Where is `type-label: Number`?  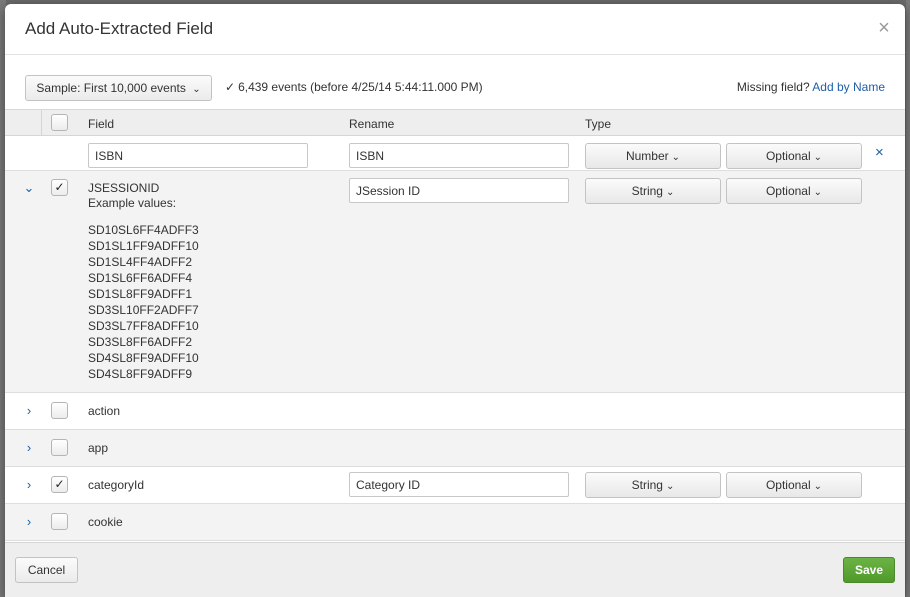 type-label: Number is located at coordinates (647, 156).